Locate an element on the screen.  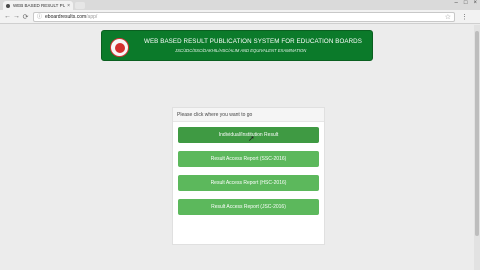
browser-toolbar: ← → ⟳ ⓘ eboardresults.com /app/ ☆ ⋮ is located at coordinates (240, 17).